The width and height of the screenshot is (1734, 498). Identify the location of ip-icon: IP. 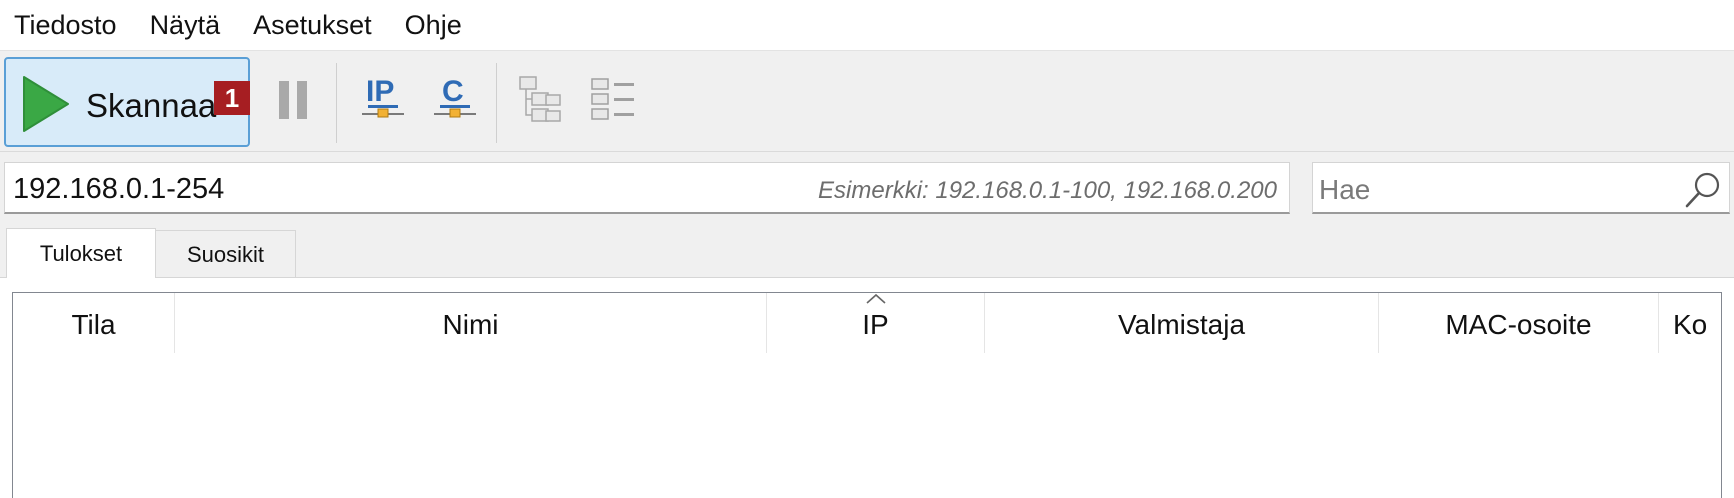
(384, 99).